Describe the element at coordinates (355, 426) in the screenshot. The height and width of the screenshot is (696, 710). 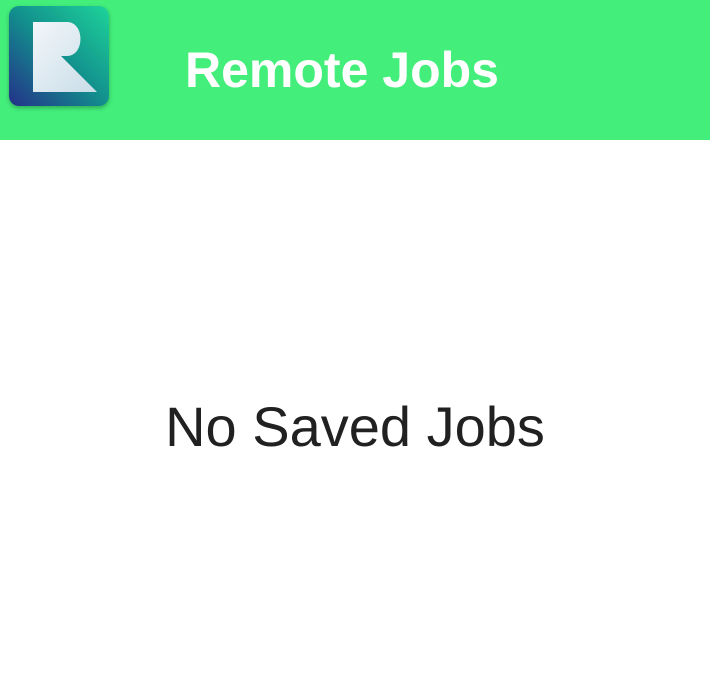
I see `empty-state-message: No Saved Jobs` at that location.